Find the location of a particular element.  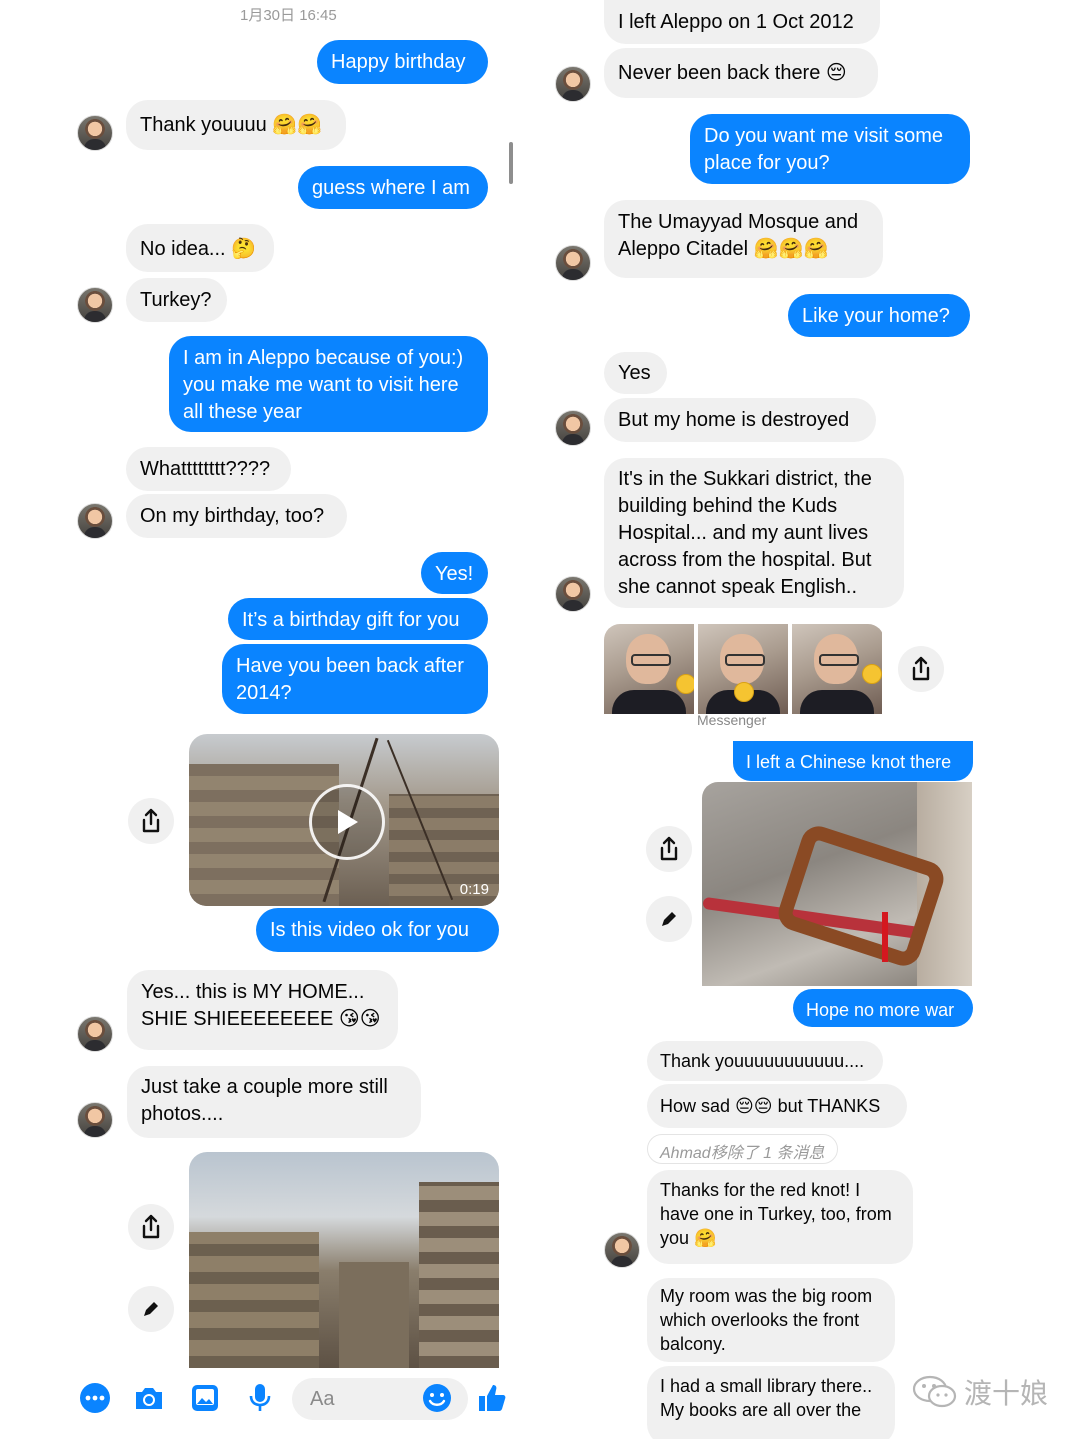

play-icon is located at coordinates (348, 822).